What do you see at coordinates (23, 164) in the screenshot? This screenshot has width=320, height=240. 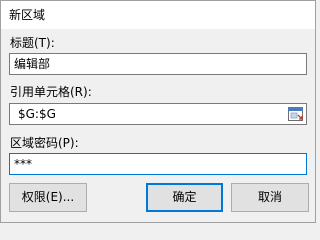 I see `password-input-value: ***` at bounding box center [23, 164].